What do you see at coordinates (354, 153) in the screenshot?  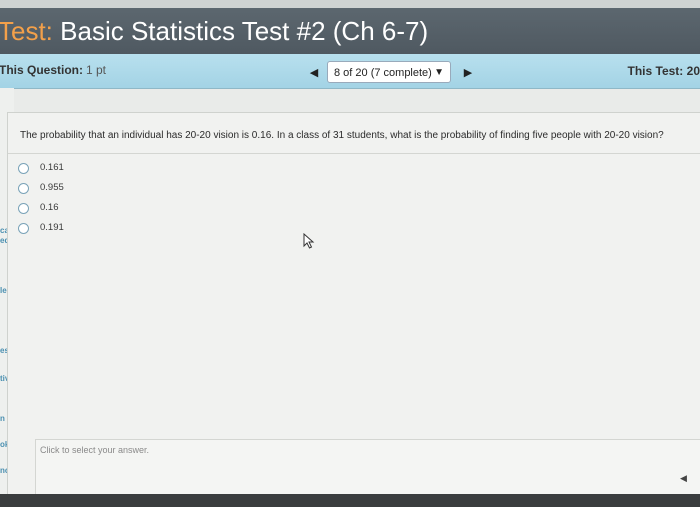 I see `question-divider` at bounding box center [354, 153].